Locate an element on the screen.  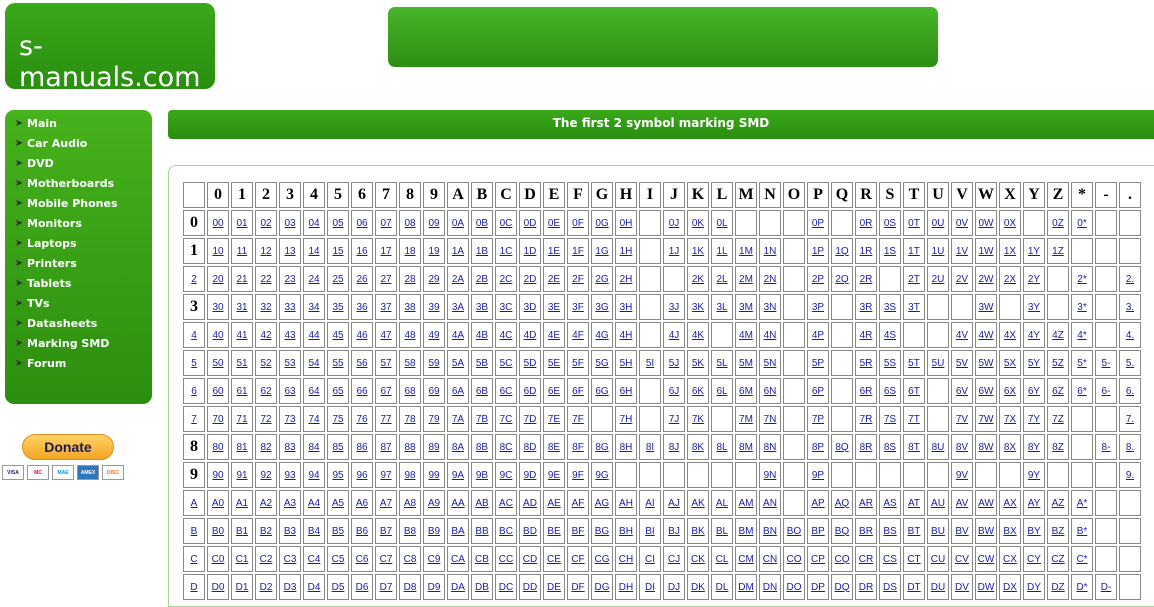
marking-link: C* is located at coordinates (1081, 559).